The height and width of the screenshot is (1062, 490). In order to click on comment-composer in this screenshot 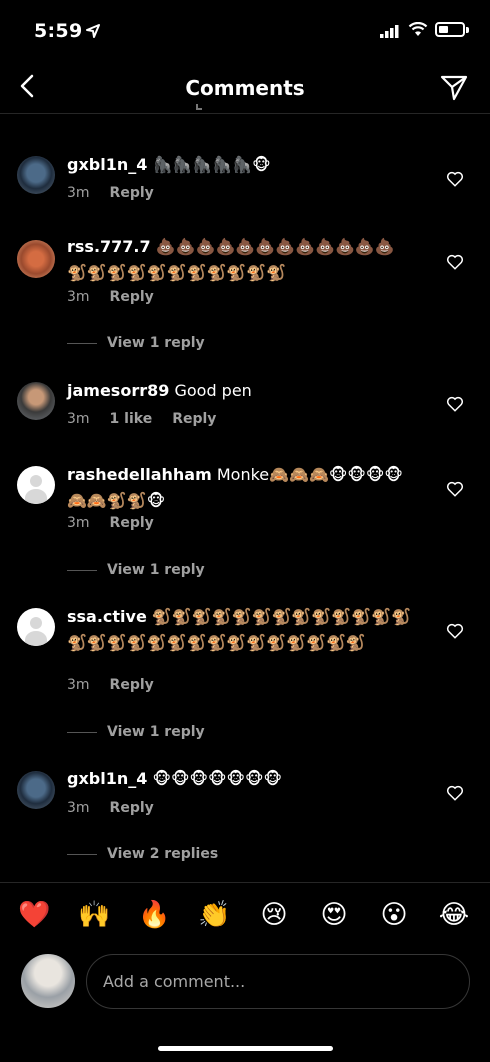, I will do `click(245, 986)`.